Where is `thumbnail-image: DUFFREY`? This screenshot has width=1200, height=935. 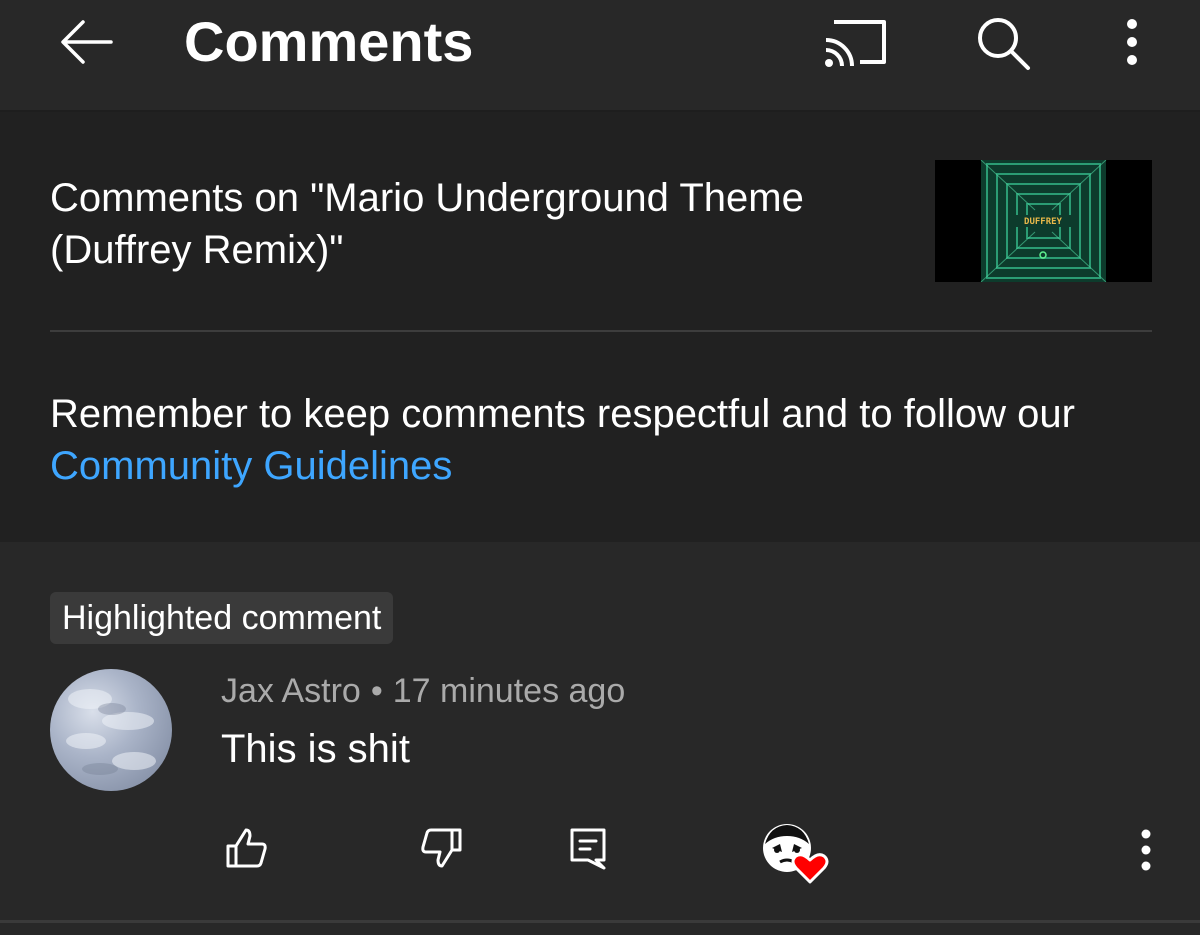
thumbnail-image: DUFFREY is located at coordinates (1043, 221).